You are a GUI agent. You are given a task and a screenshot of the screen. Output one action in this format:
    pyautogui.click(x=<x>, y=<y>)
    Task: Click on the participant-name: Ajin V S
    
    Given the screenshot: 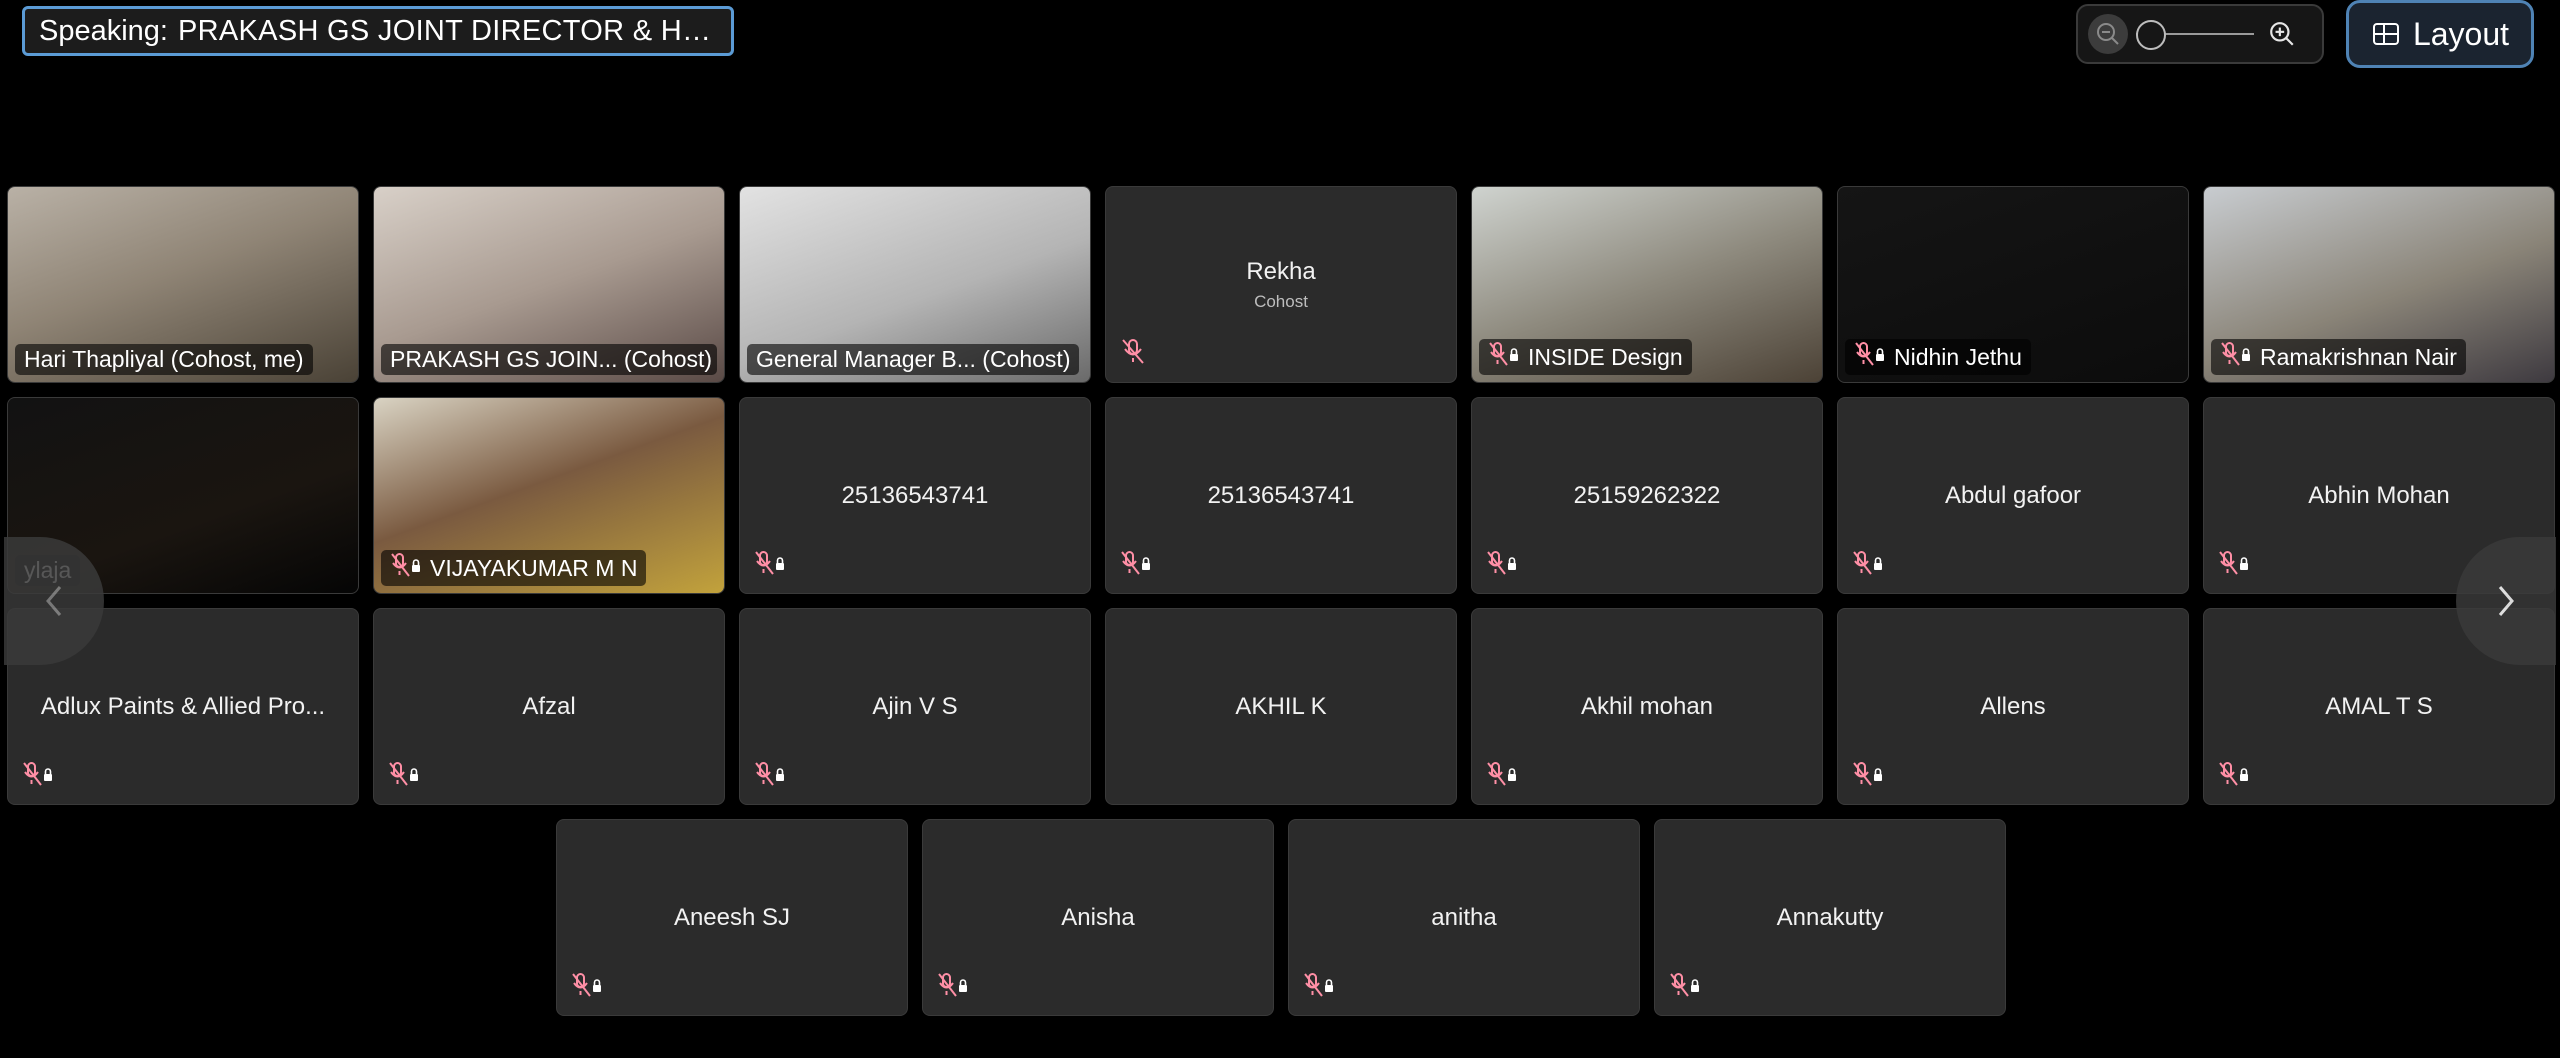 What is the action you would take?
    pyautogui.click(x=915, y=706)
    